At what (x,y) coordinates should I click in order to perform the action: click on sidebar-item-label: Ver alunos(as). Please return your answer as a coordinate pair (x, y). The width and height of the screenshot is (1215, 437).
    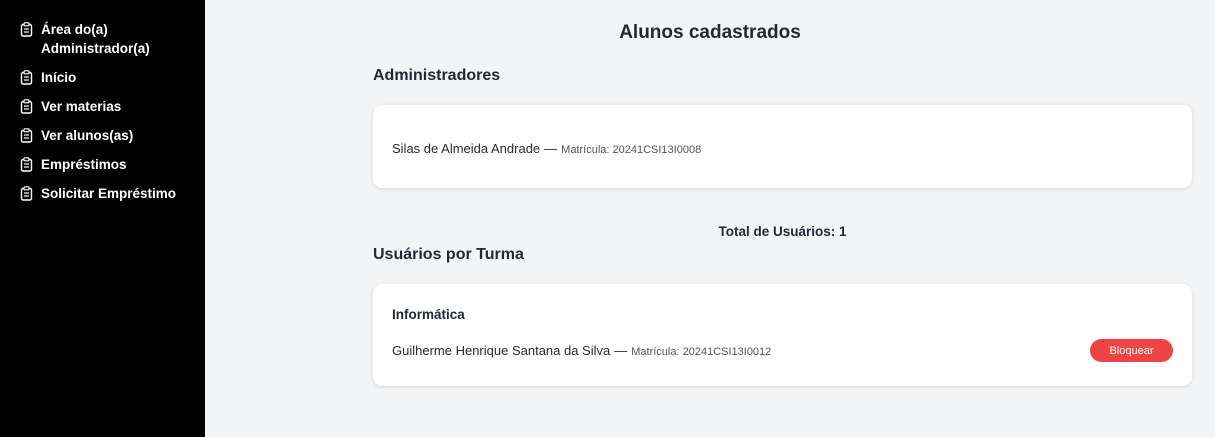
    Looking at the image, I should click on (87, 135).